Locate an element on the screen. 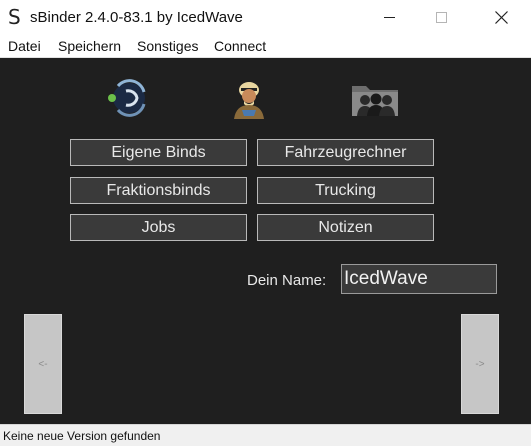 The height and width of the screenshot is (446, 531). person-avatar-icon is located at coordinates (249, 98).